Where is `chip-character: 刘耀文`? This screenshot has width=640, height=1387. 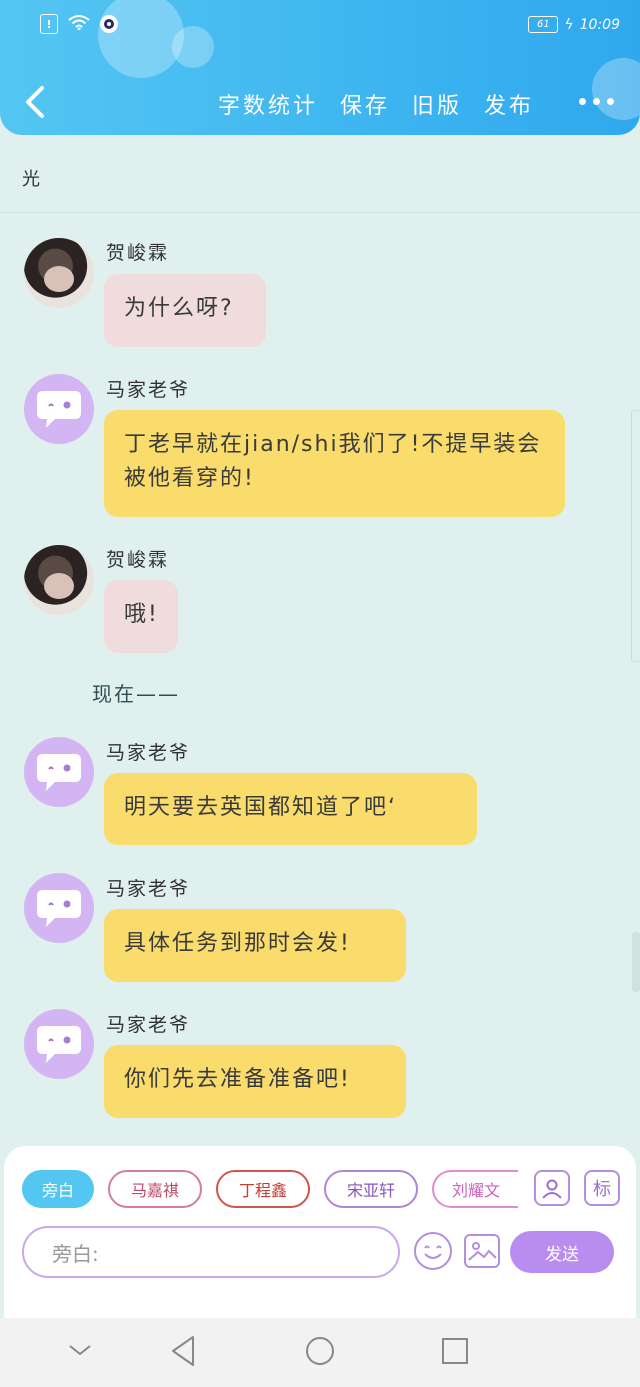 chip-character: 刘耀文 is located at coordinates (475, 1189).